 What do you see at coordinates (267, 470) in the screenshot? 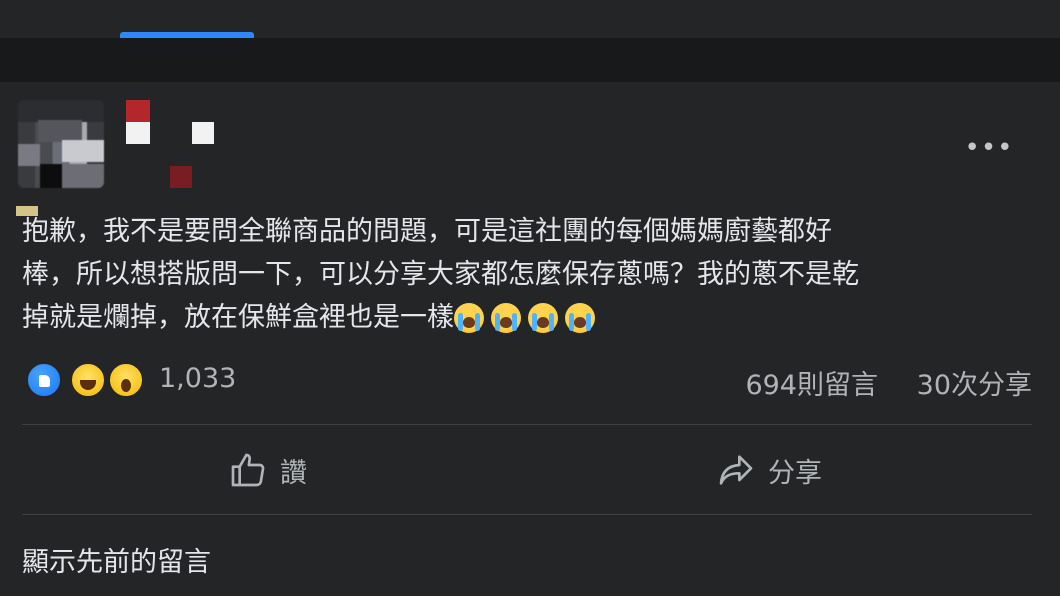
I see `like-button: 讚` at bounding box center [267, 470].